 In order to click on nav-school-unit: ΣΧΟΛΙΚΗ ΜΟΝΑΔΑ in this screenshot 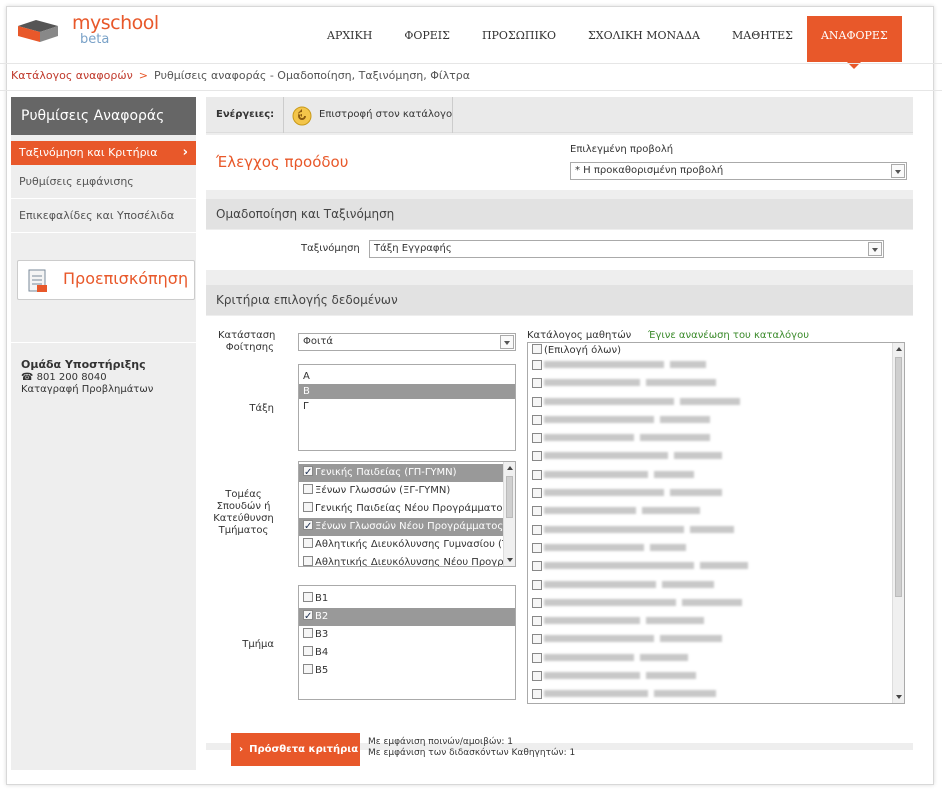, I will do `click(644, 39)`.